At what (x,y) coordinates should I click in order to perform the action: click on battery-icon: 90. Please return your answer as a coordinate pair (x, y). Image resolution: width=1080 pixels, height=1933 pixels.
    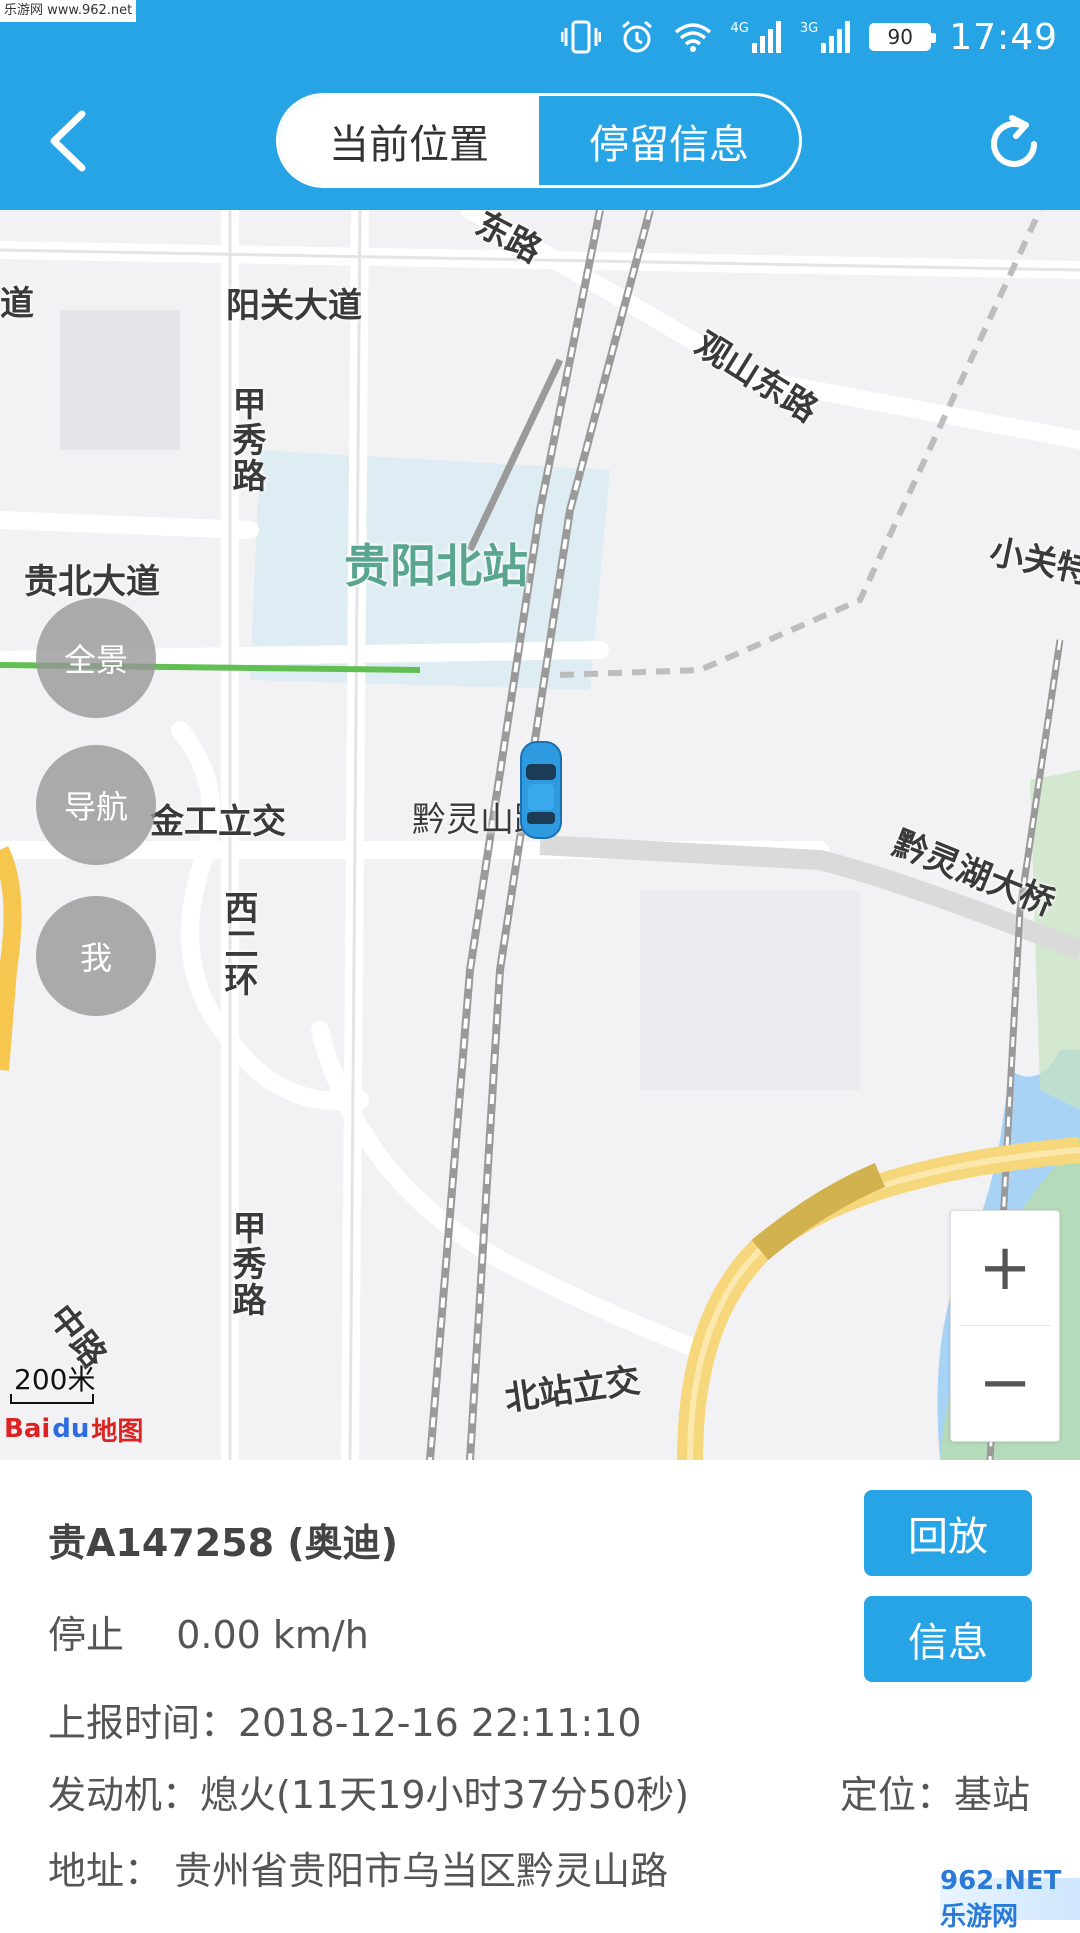
    Looking at the image, I should click on (903, 37).